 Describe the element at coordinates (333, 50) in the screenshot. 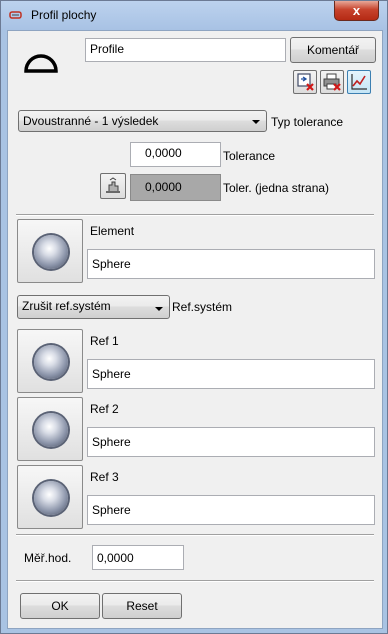

I see `comment-button: Komentář` at that location.